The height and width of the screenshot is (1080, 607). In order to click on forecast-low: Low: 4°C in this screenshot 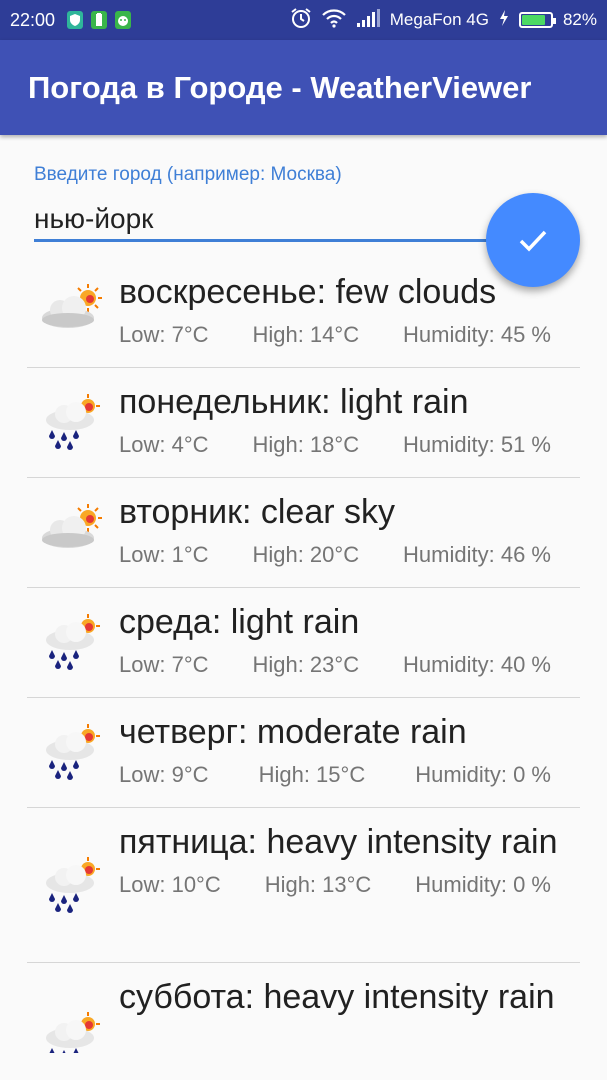, I will do `click(164, 444)`.